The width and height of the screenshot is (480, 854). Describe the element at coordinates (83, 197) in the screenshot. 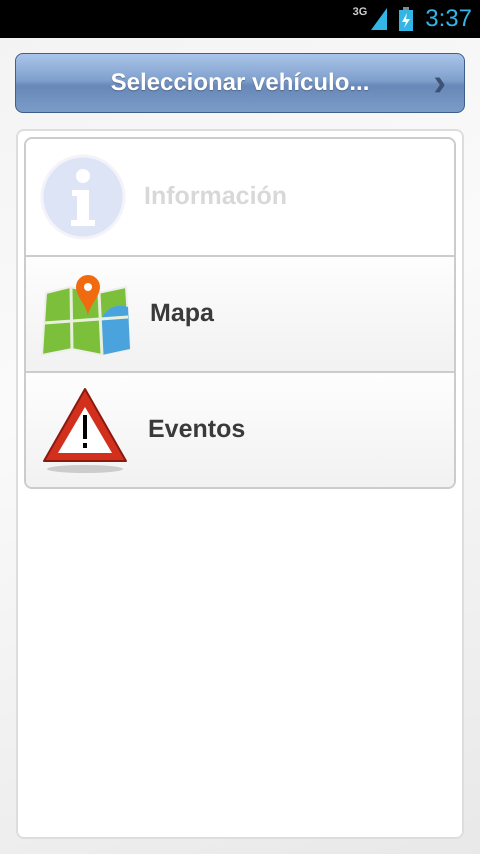

I see `info-icon` at that location.